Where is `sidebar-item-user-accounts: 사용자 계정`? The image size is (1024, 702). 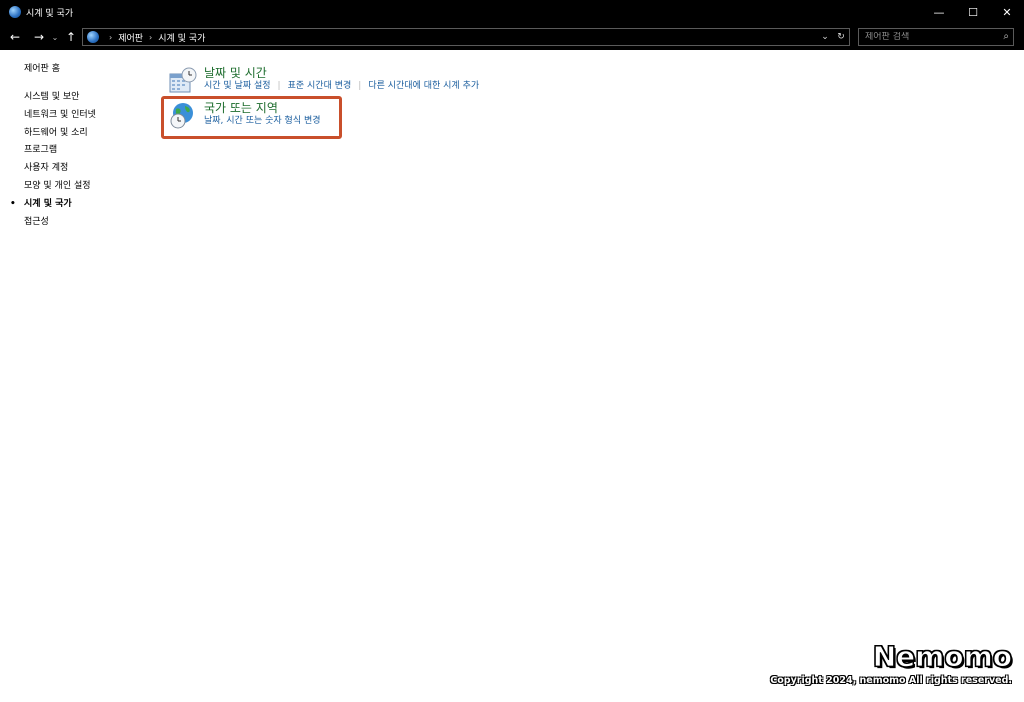
sidebar-item-user-accounts: 사용자 계정 is located at coordinates (89, 169).